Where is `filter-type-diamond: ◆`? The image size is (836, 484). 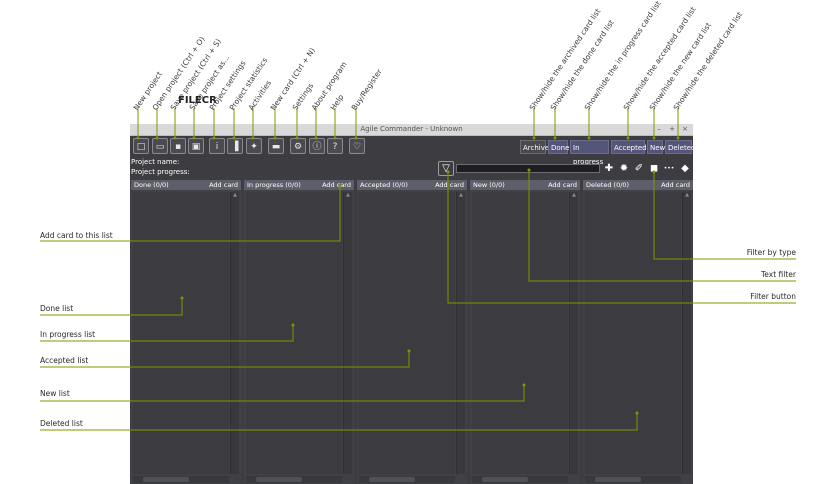
filter-type-diamond: ◆ is located at coordinates (685, 169).